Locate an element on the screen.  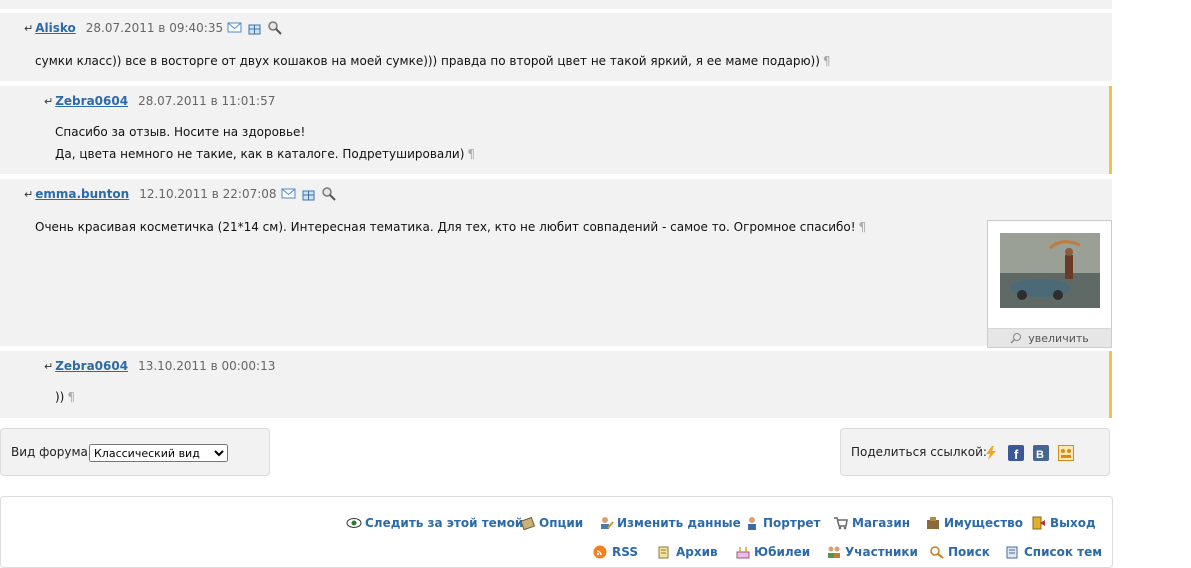
members-link: Участники is located at coordinates (872, 552).